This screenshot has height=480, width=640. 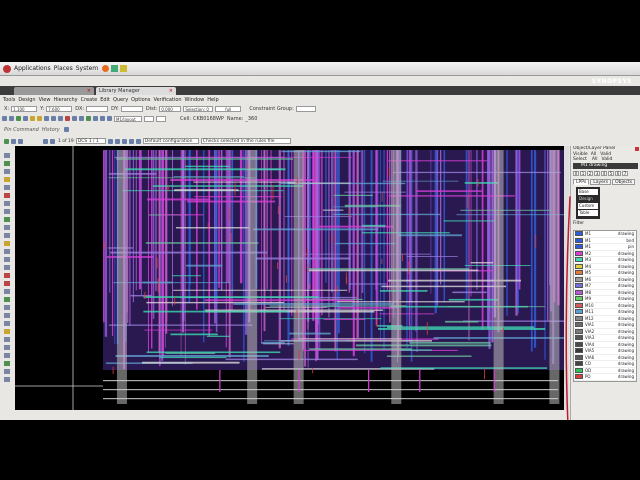 What do you see at coordinates (7, 219) in the screenshot?
I see `move-icon` at bounding box center [7, 219].